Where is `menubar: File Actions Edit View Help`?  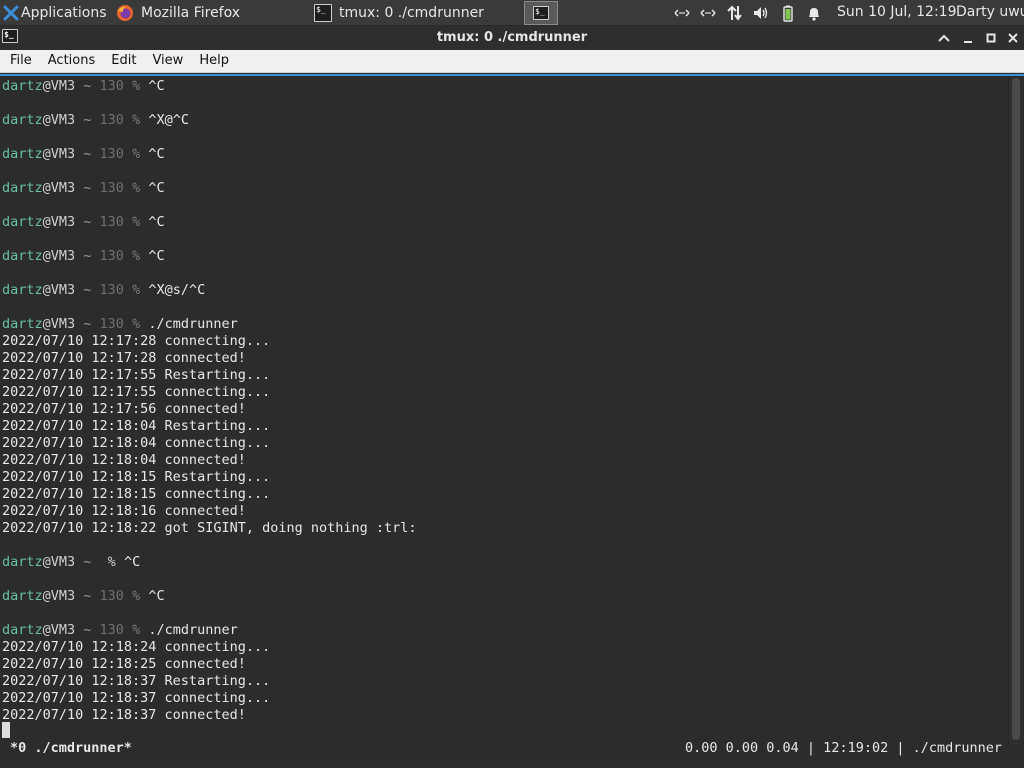
menubar: File Actions Edit View Help is located at coordinates (512, 61).